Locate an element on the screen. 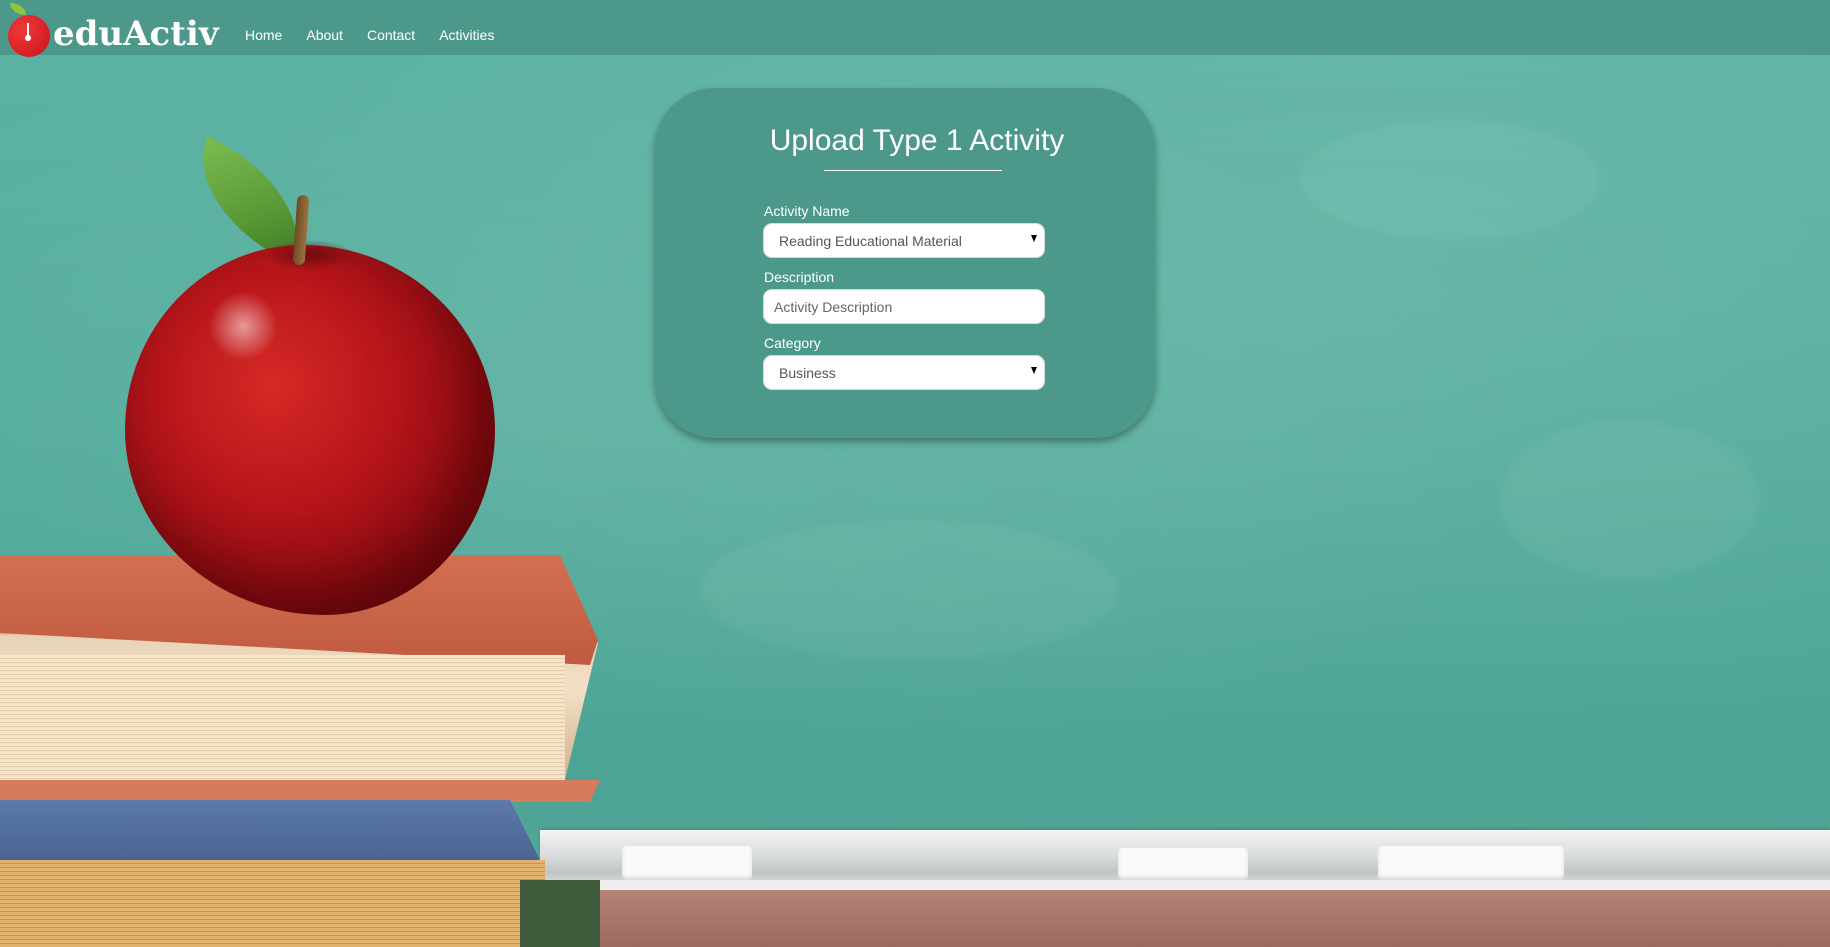 The width and height of the screenshot is (1830, 947). description-input: Activity Description is located at coordinates (904, 306).